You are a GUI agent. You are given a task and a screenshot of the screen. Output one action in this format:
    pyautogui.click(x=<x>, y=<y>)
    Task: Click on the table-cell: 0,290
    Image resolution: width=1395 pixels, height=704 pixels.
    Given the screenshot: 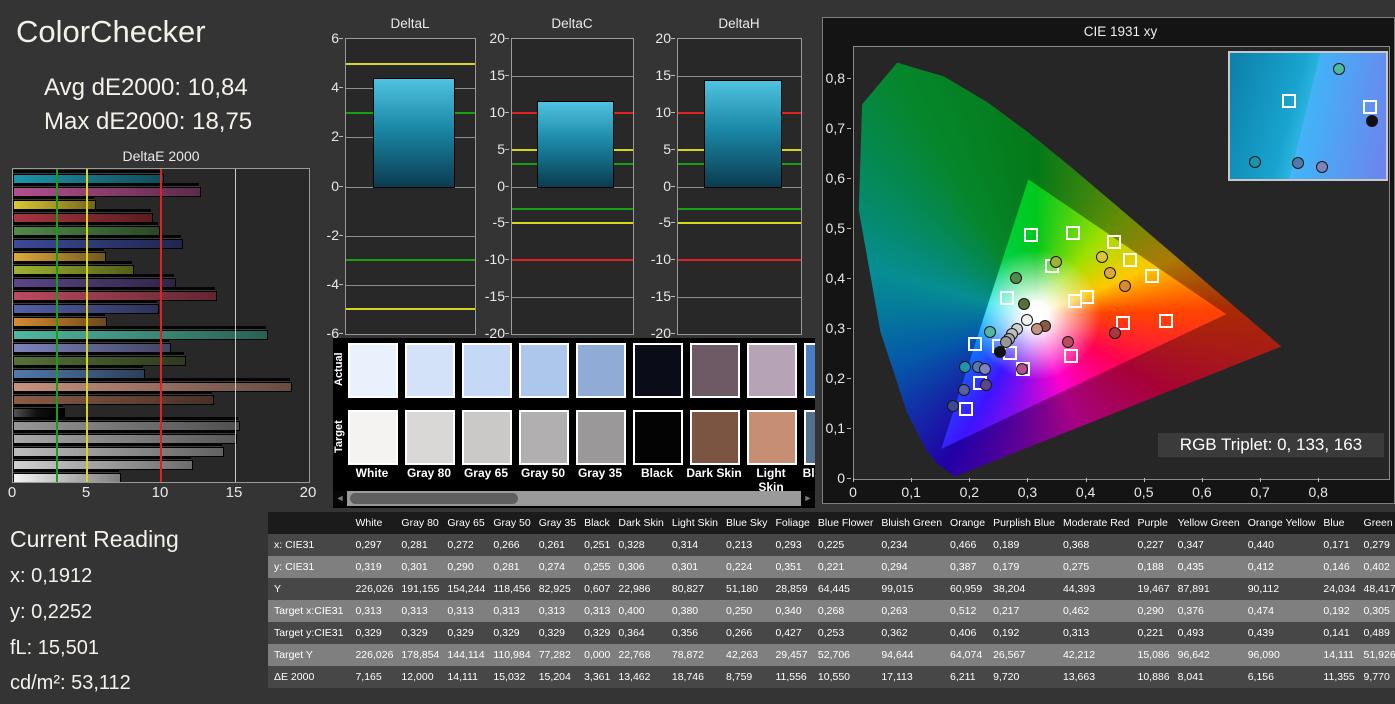 What is the action you would take?
    pyautogui.click(x=466, y=567)
    